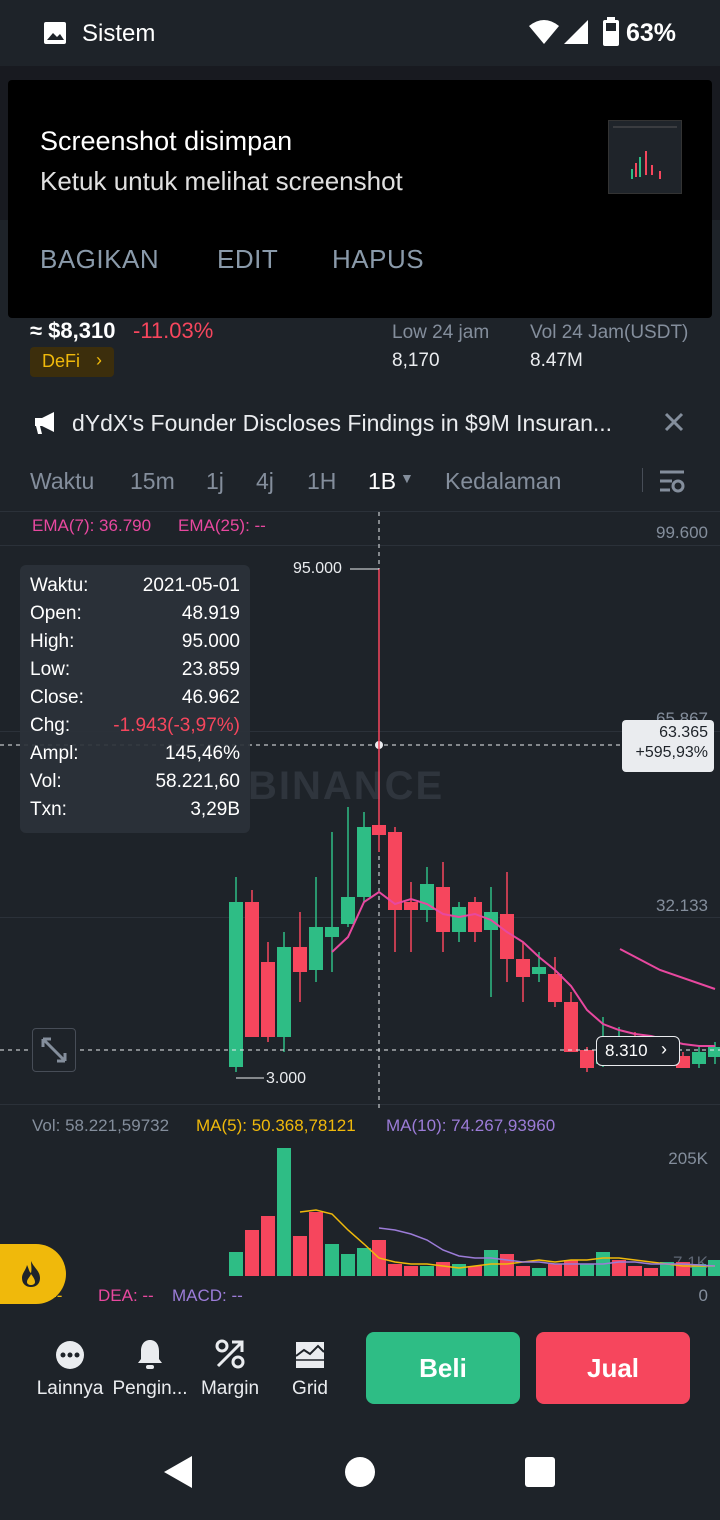  I want to click on volume-axis-zero: 0, so click(703, 1295).